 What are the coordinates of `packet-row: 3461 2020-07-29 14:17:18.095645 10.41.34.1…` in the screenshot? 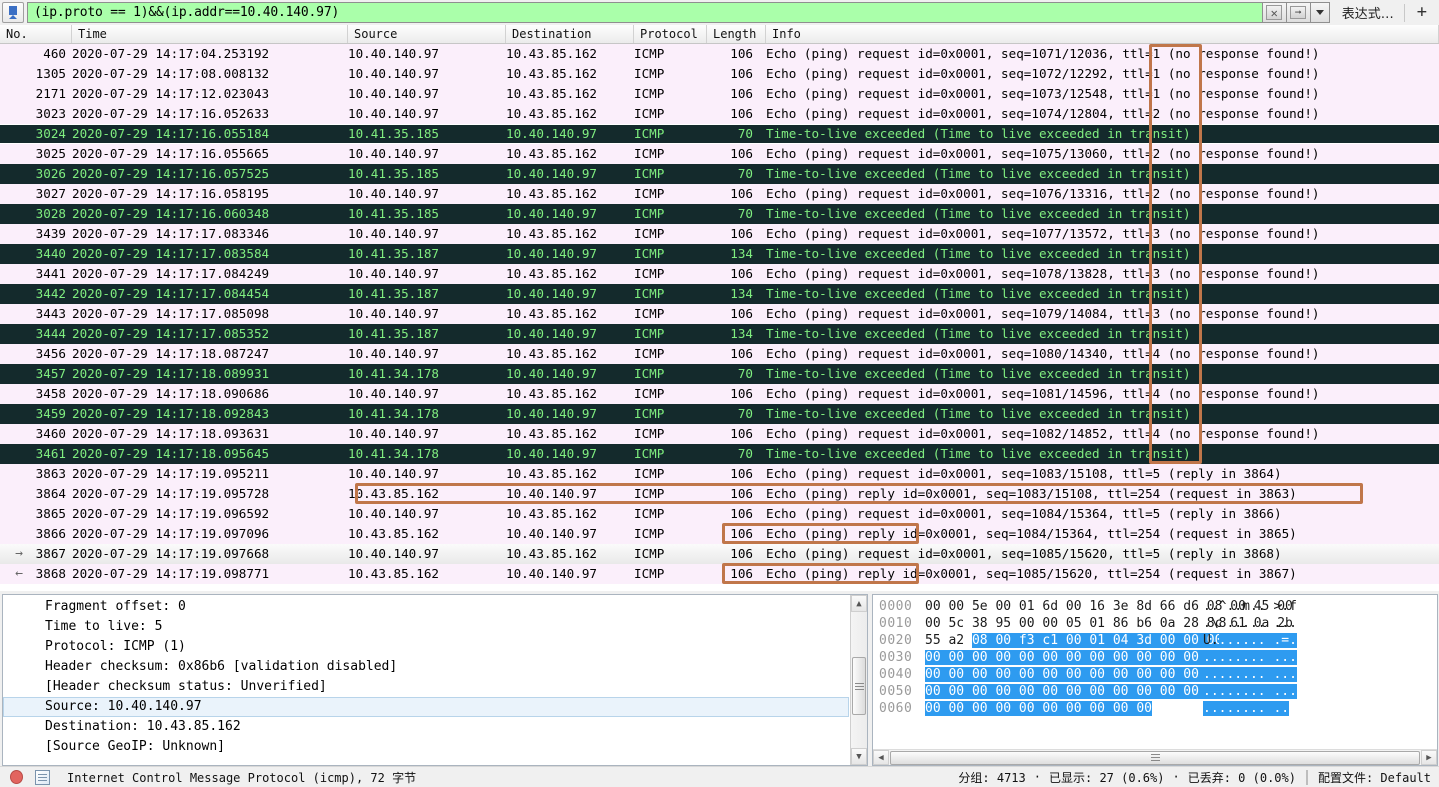 It's located at (719, 454).